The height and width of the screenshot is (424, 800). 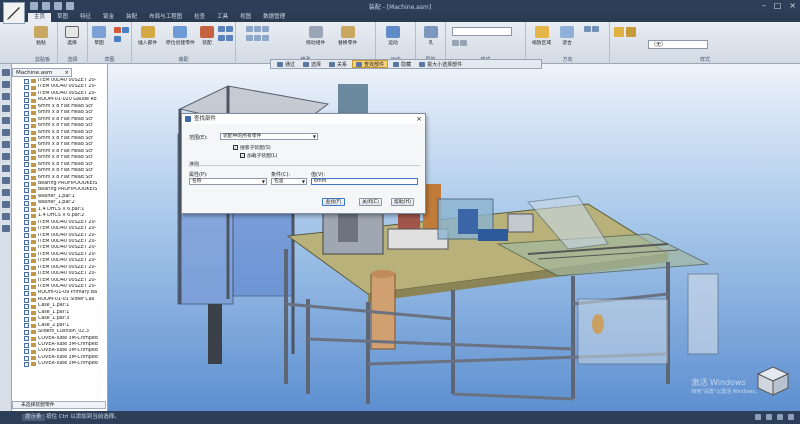 I want to click on minimize-button: –, so click(x=764, y=5).